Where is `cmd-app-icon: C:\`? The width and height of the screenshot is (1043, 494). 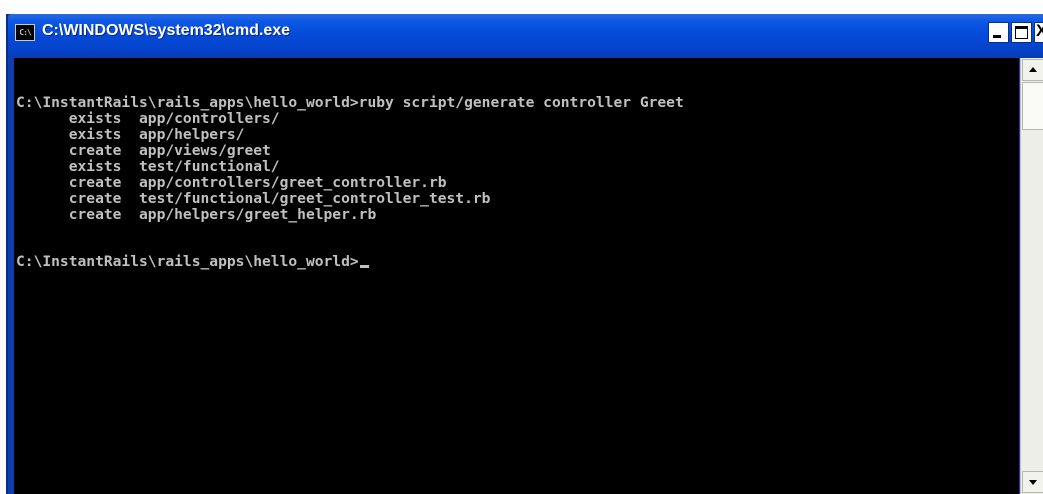
cmd-app-icon: C:\ is located at coordinates (25, 32).